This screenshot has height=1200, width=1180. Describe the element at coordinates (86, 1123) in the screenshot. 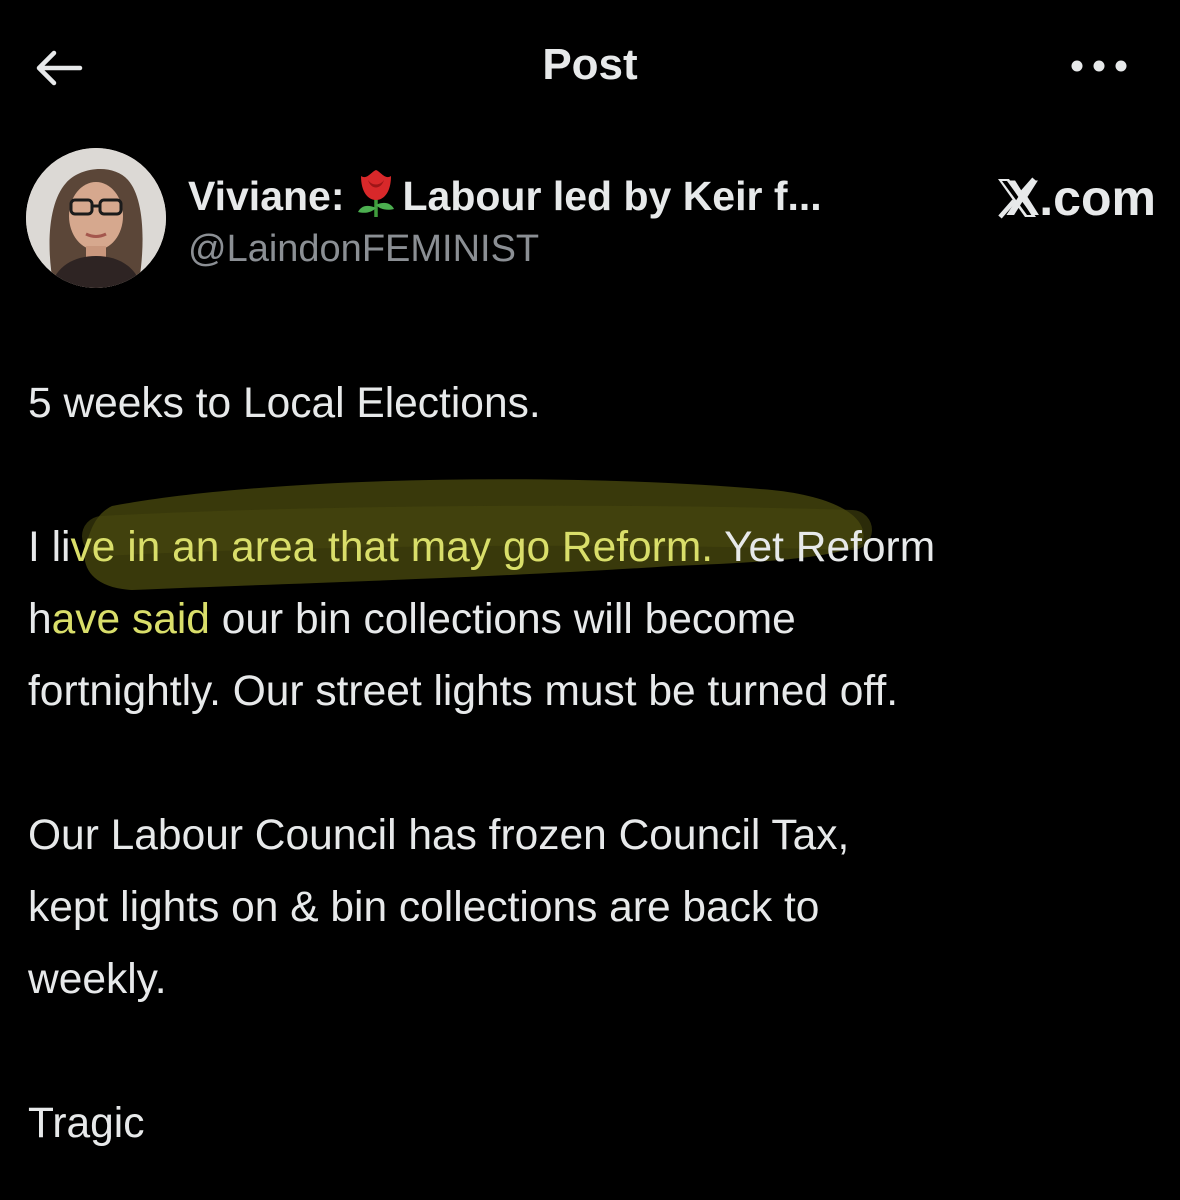

I see `post-paragraph-4: Tragic` at that location.